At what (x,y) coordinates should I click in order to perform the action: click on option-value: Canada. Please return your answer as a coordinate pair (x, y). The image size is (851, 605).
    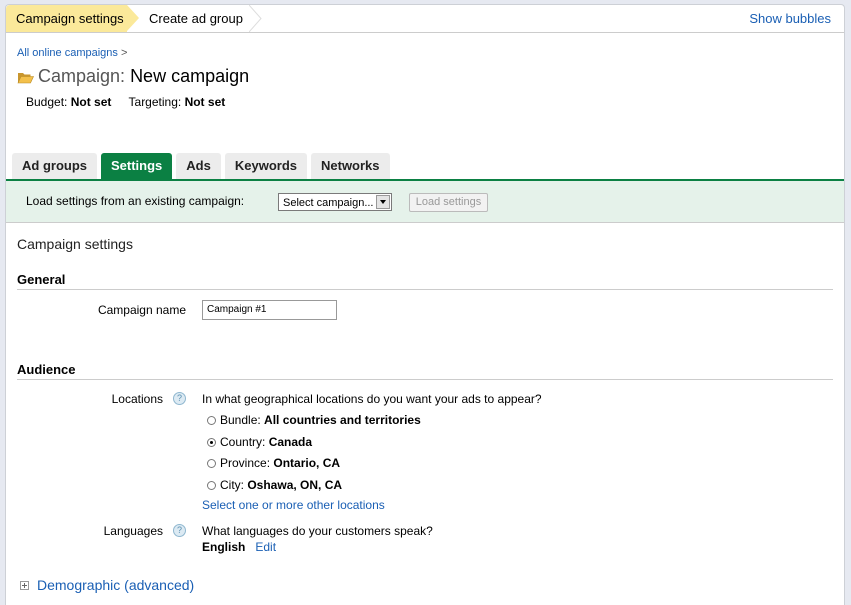
    Looking at the image, I should click on (290, 442).